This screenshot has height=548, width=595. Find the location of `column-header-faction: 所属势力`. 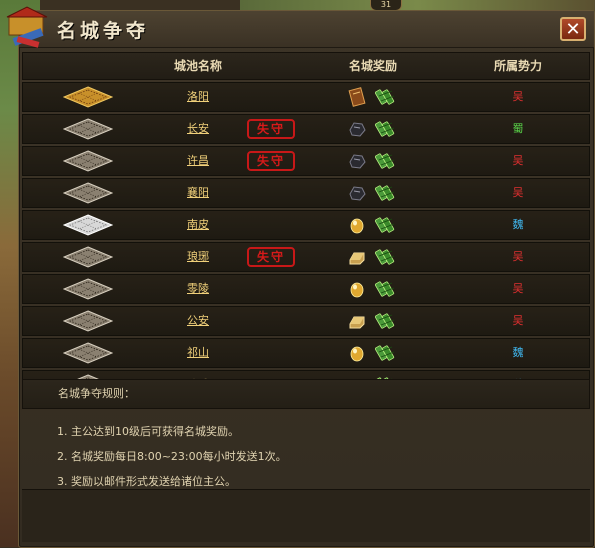

column-header-faction: 所属势力 is located at coordinates (517, 66).